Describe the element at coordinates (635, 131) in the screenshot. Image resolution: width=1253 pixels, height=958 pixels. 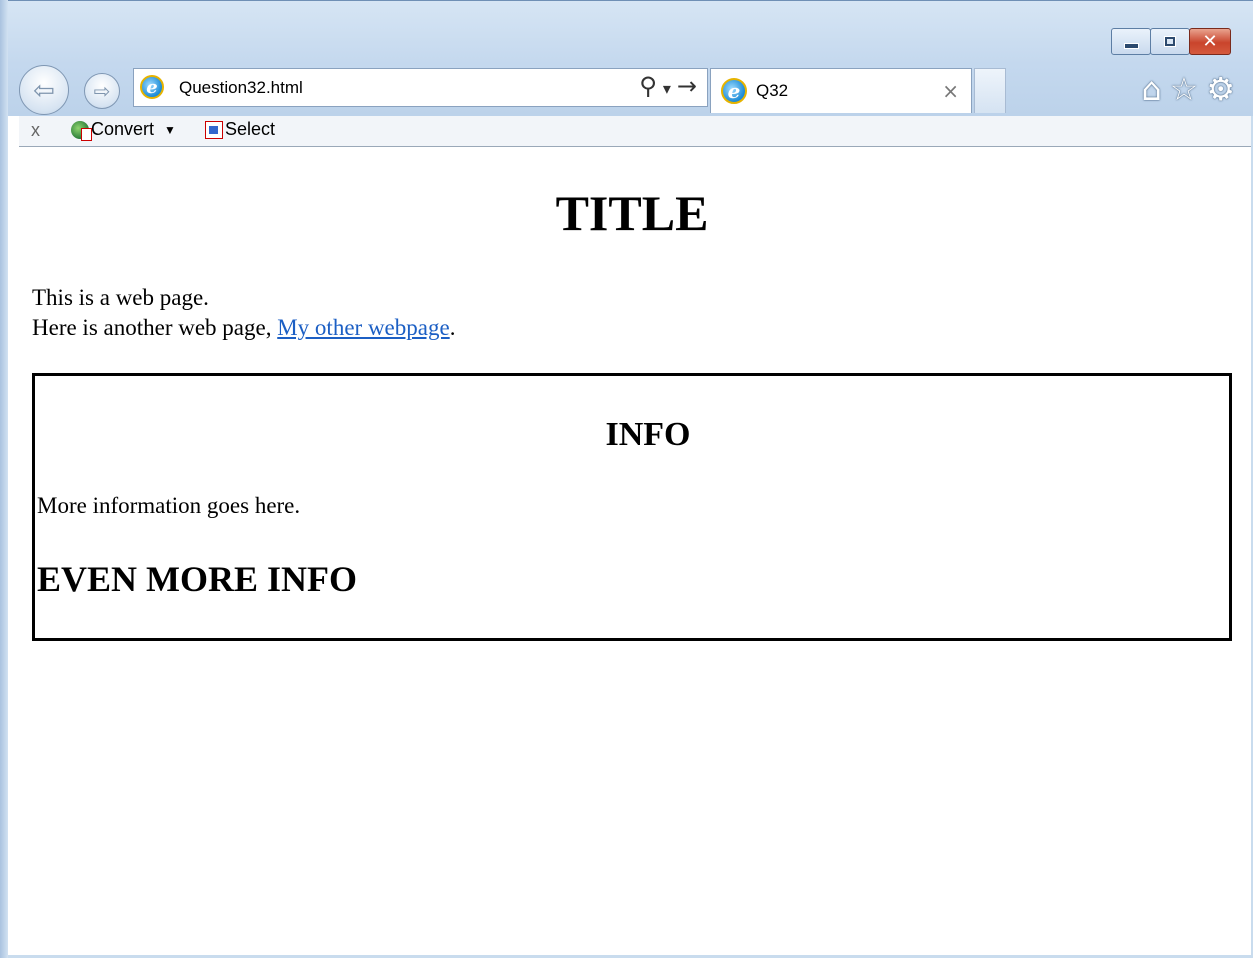
I see `command-bar: x Convert ▼ Select` at that location.